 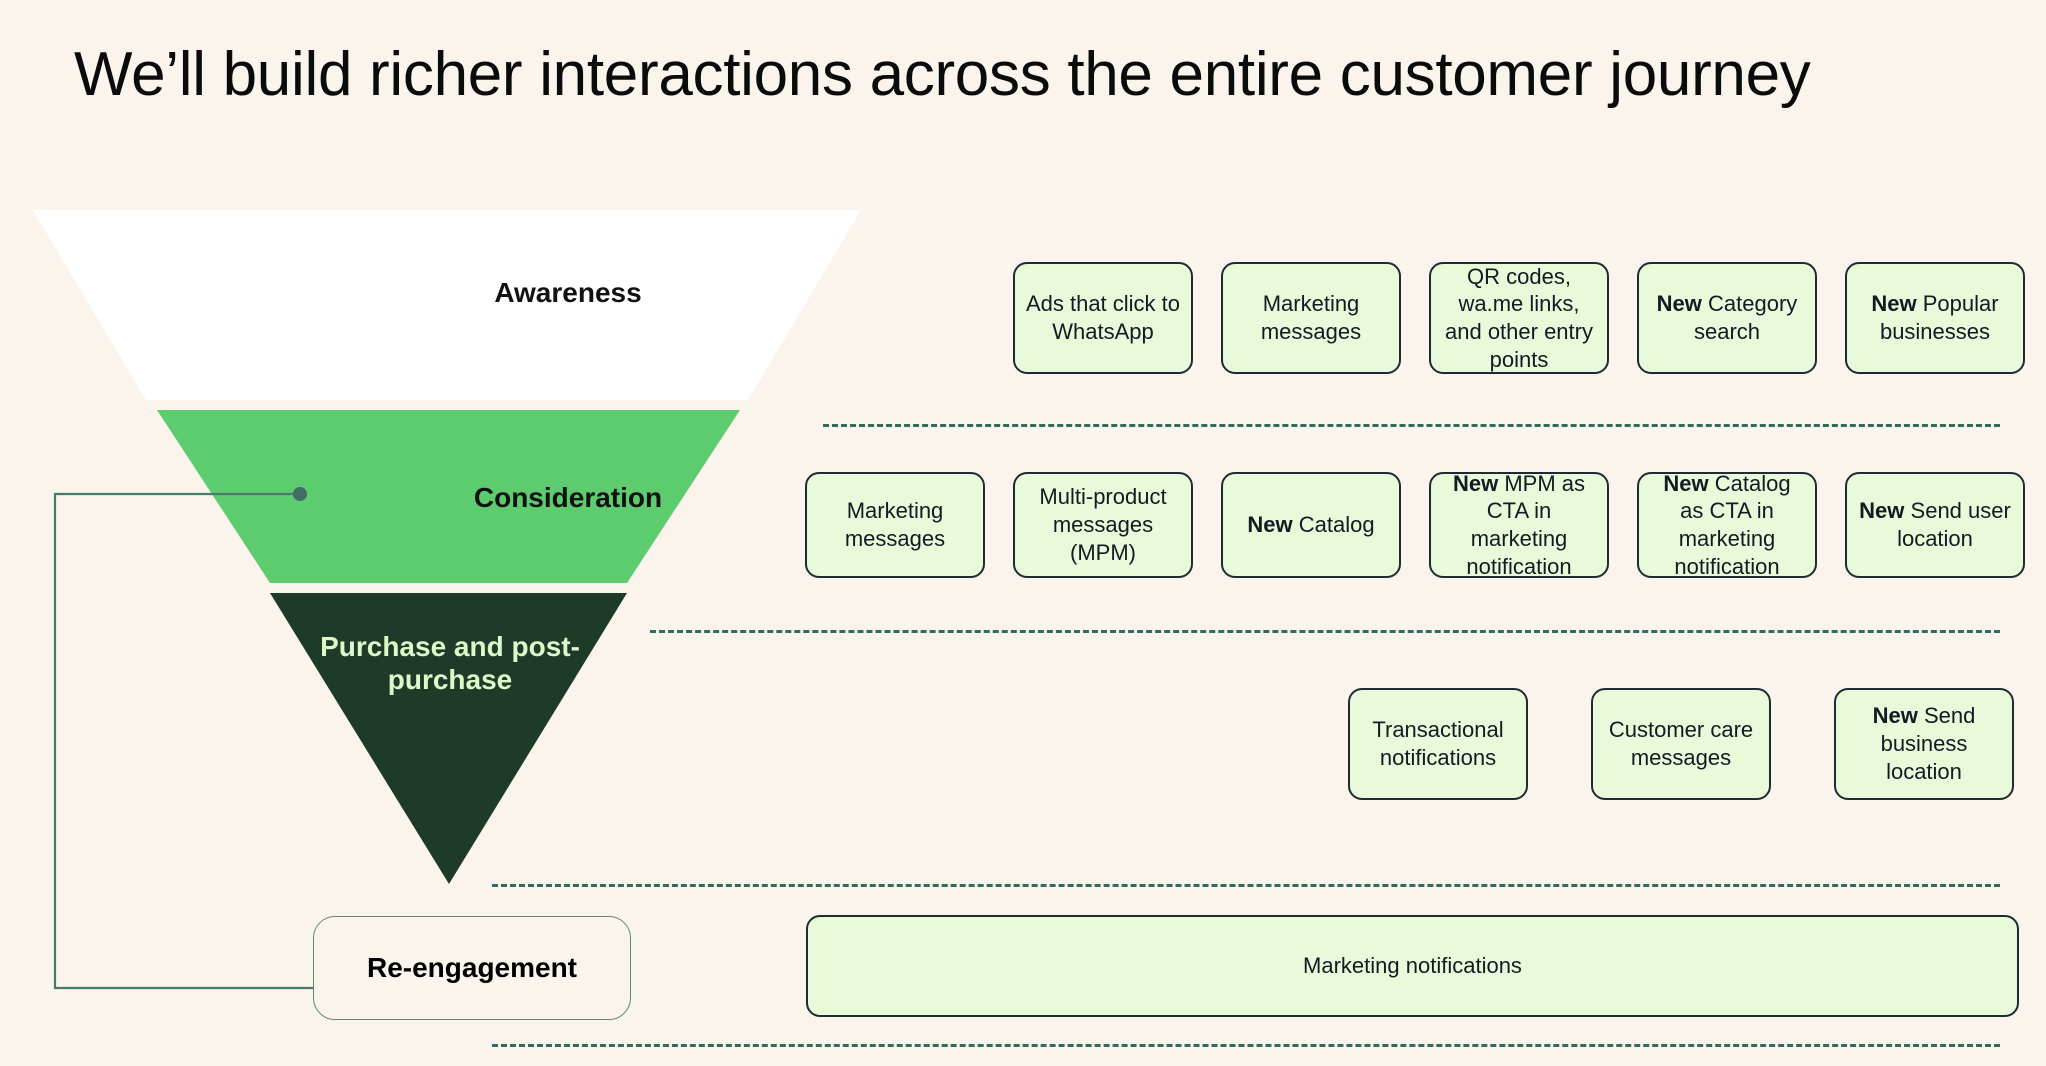 I want to click on feature-card: New MPM as CTA in marketing notification, so click(x=1519, y=524).